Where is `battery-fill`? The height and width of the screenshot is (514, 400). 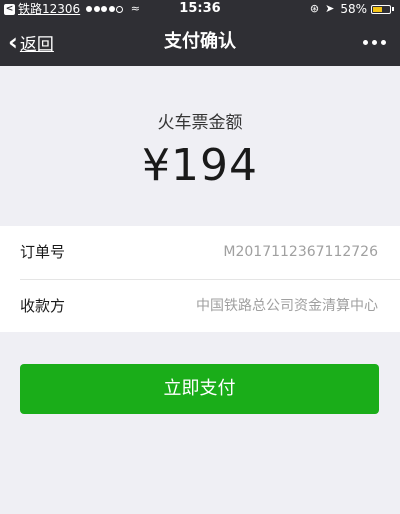 battery-fill is located at coordinates (378, 9).